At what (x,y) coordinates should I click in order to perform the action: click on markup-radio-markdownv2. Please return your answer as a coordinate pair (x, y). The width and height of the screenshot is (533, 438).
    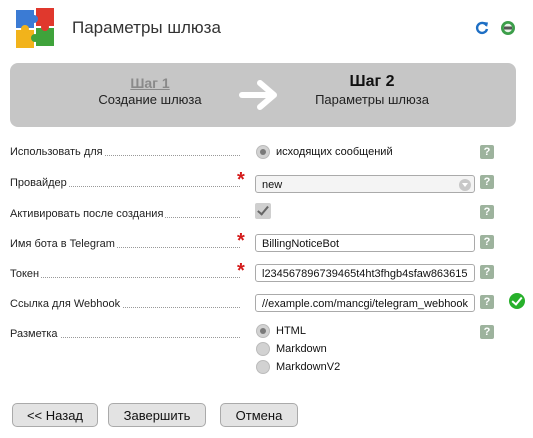
    Looking at the image, I should click on (263, 367).